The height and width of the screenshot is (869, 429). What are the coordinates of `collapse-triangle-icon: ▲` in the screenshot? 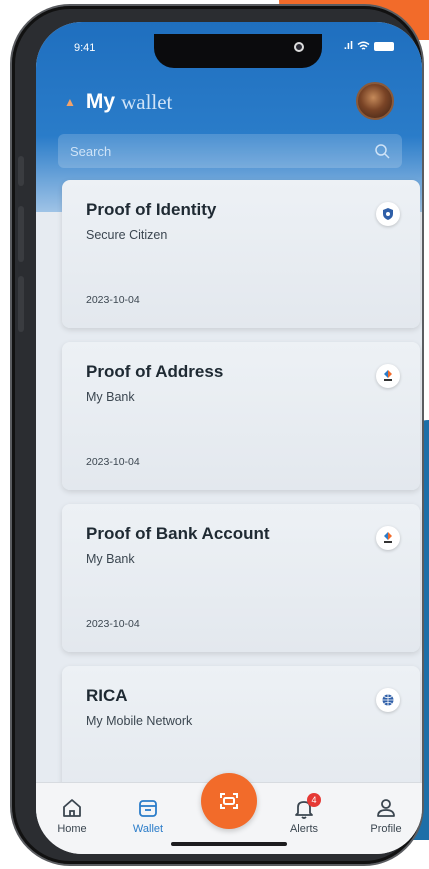 It's located at (70, 102).